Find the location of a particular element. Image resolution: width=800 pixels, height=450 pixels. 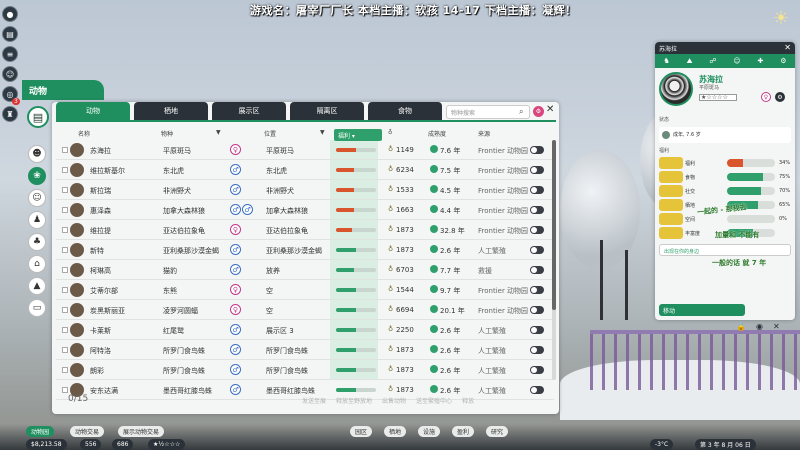

habitat-icon: ♣ is located at coordinates (37, 242).